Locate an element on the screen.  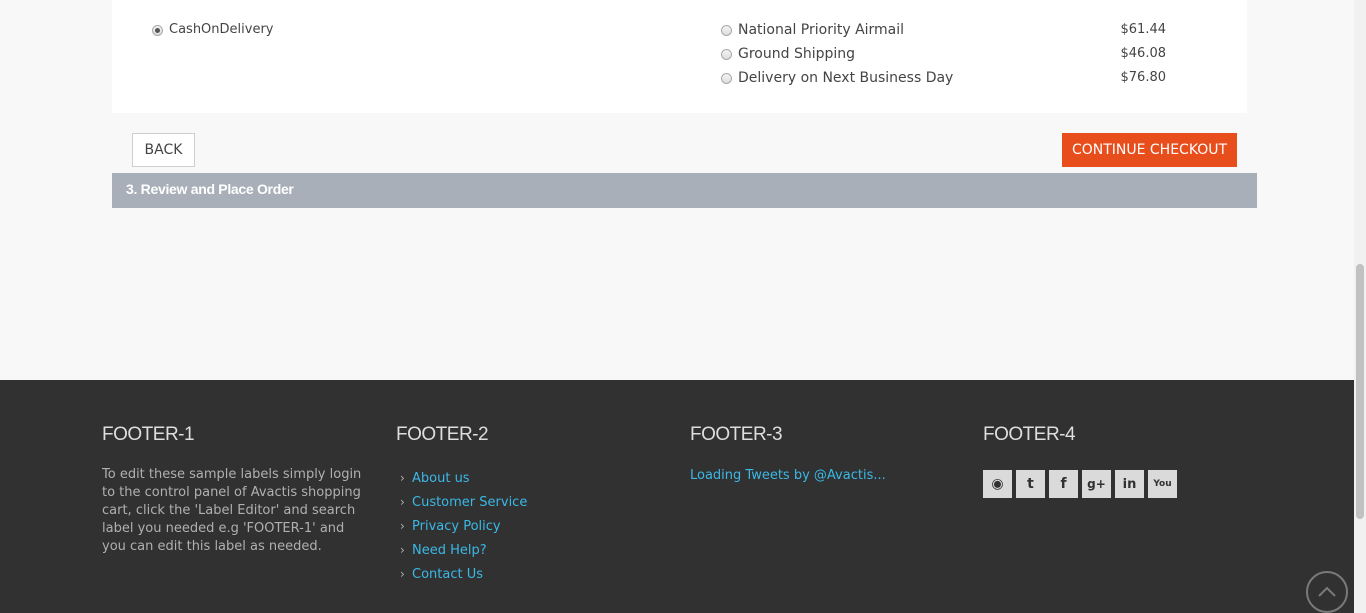
footer-link-need-help: Need Help? is located at coordinates (449, 550).